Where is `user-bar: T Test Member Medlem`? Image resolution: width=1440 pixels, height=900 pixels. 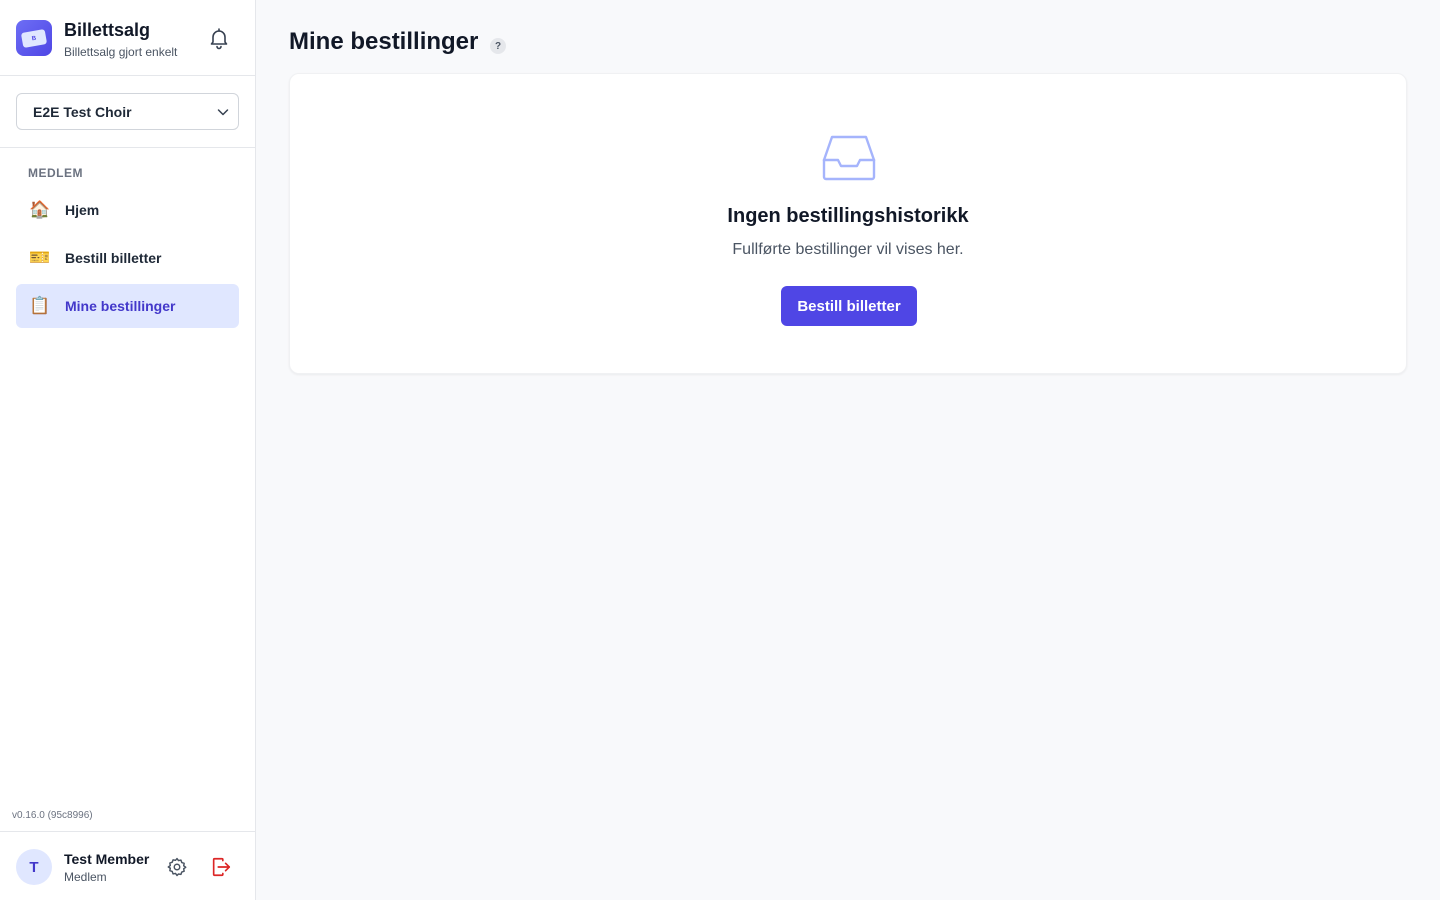
user-bar: T Test Member Medlem is located at coordinates (127, 865).